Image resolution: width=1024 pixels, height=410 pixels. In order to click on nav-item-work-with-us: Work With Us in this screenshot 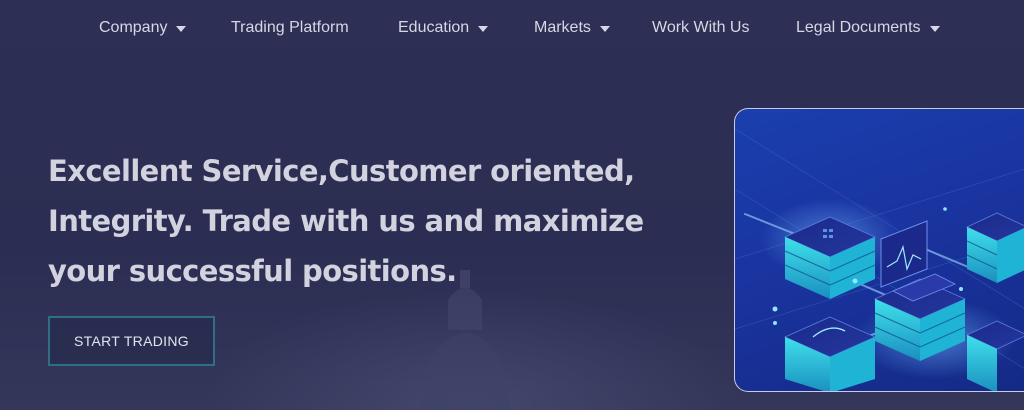, I will do `click(700, 28)`.